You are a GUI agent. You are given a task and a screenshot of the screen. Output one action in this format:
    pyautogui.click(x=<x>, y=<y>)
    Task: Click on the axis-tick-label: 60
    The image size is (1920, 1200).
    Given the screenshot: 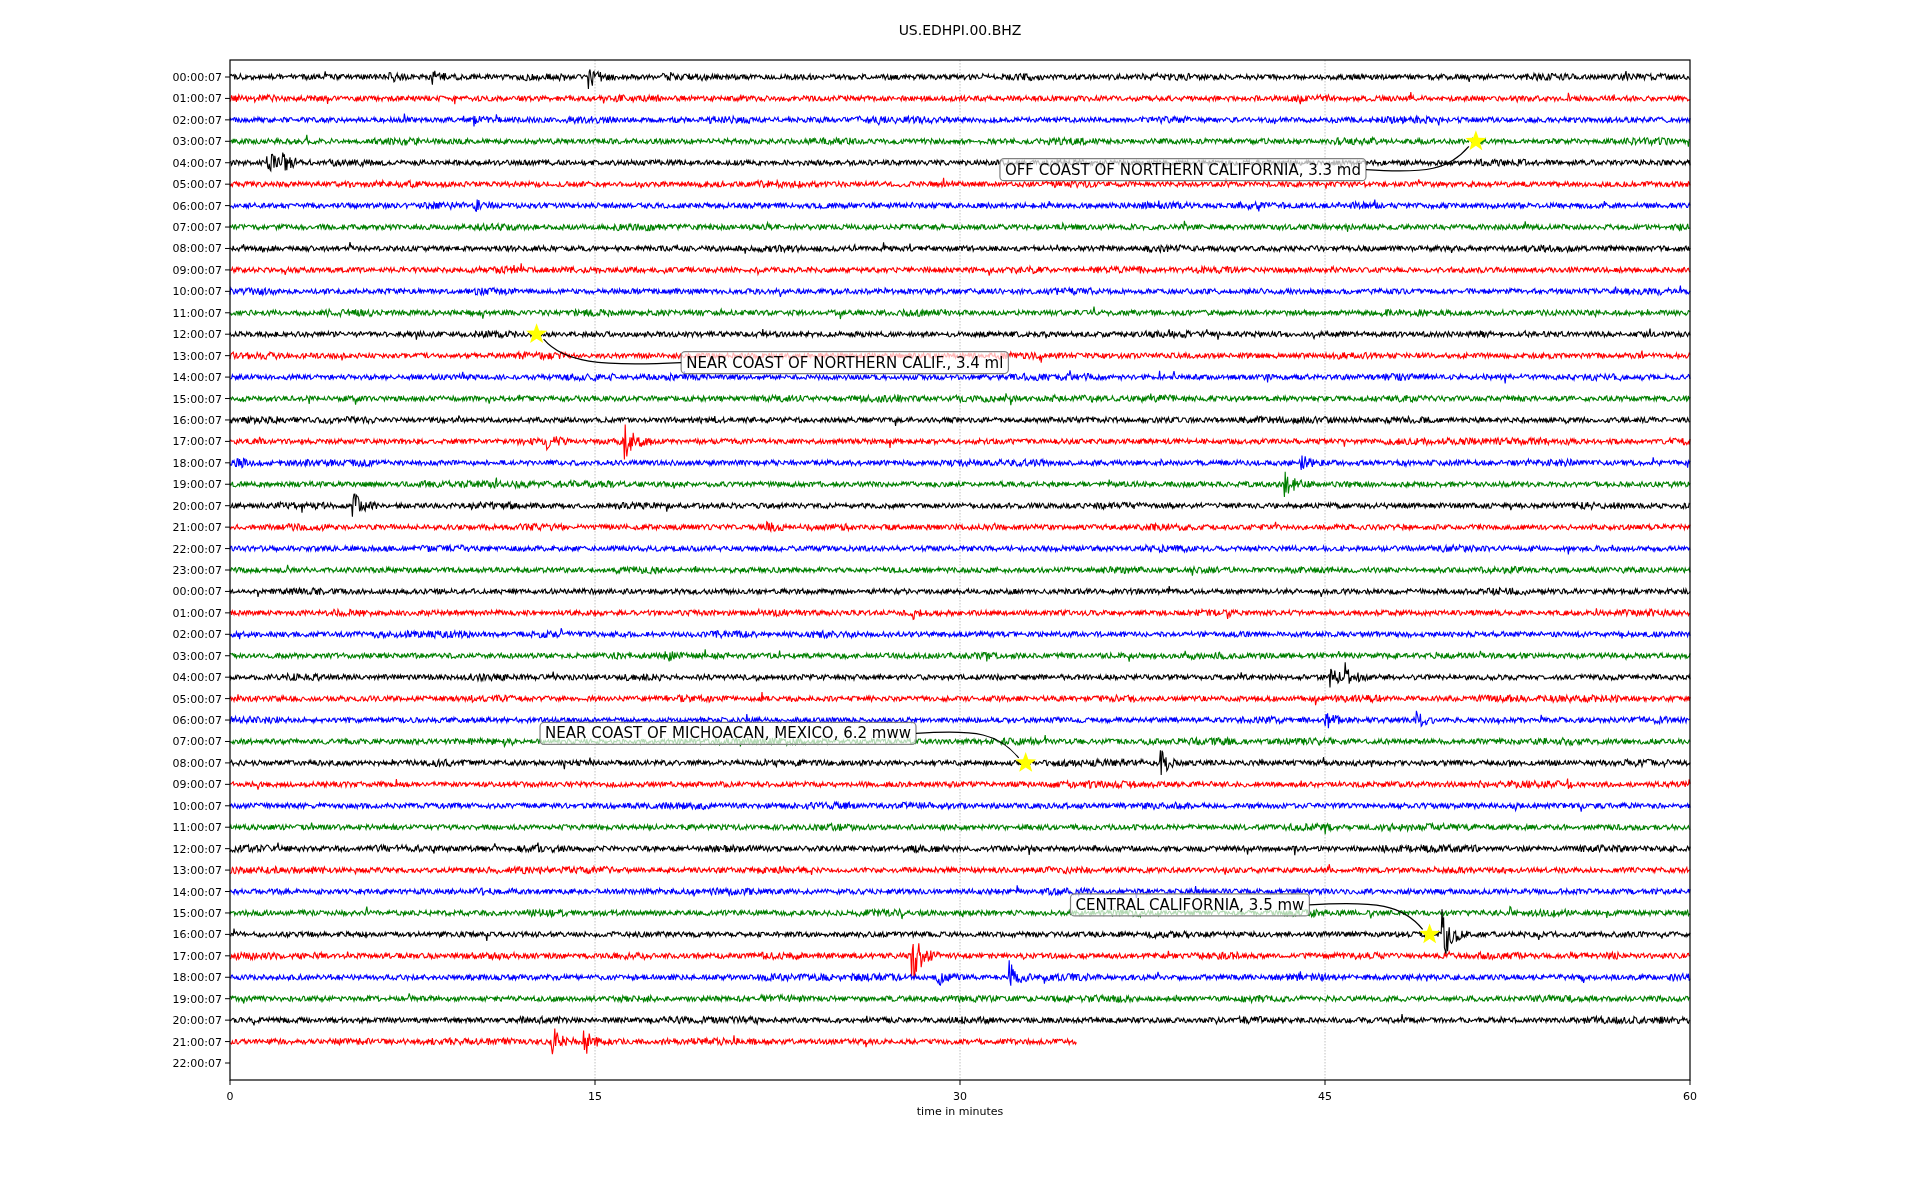 What is the action you would take?
    pyautogui.click(x=1690, y=1096)
    